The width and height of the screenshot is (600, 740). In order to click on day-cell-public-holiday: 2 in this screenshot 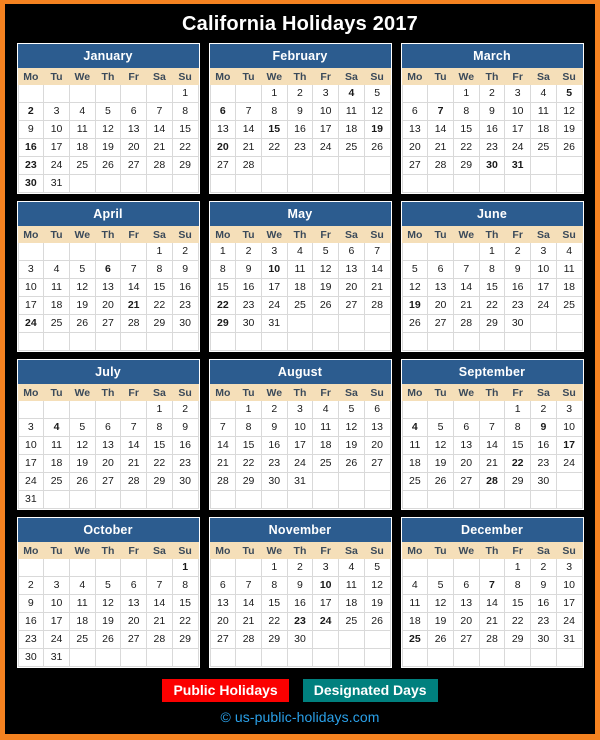, I will do `click(31, 111)`.